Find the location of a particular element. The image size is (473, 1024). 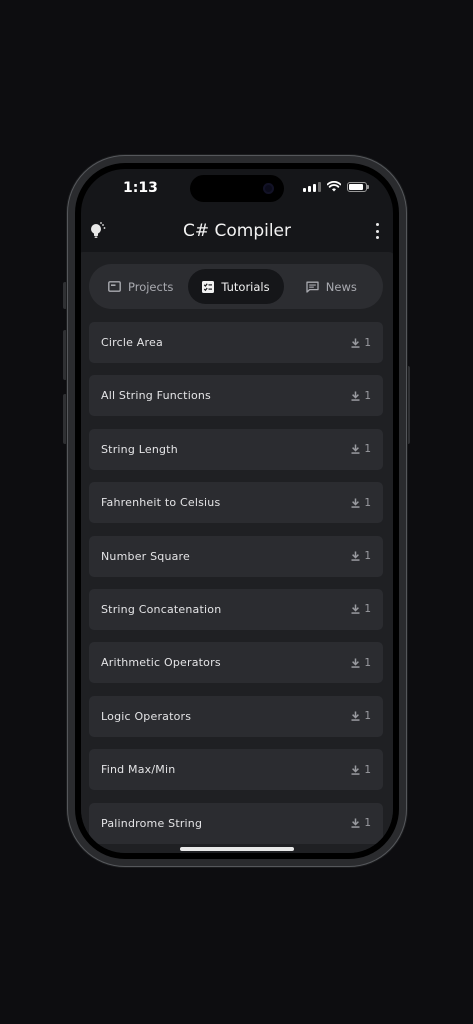

more-vert-icon is located at coordinates (377, 231).